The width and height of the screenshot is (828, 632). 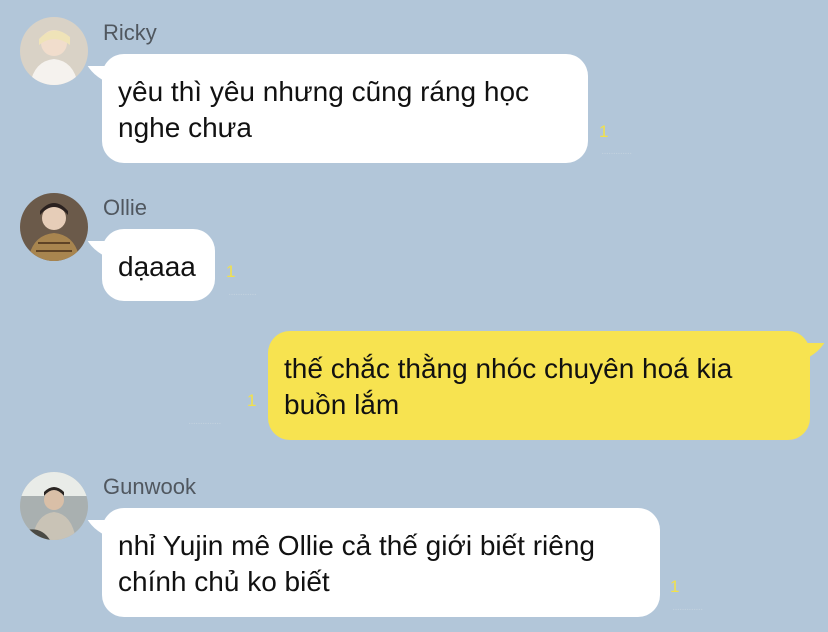 I want to click on sender-avatar-gunwook, so click(x=54, y=506).